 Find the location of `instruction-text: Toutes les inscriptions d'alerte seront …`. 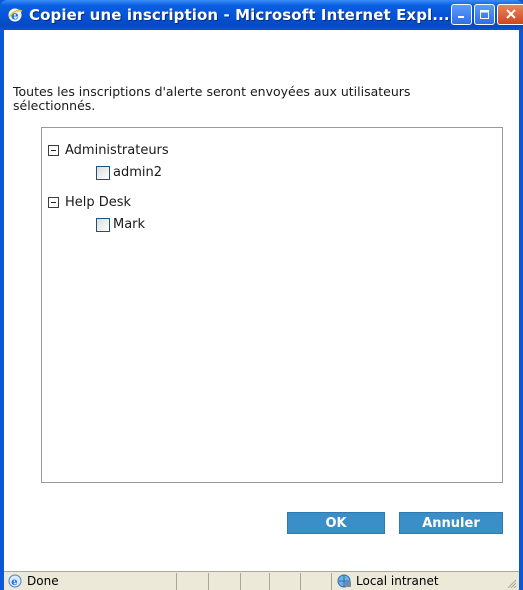

instruction-text: Toutes les inscriptions d'alerte seront … is located at coordinates (212, 98).